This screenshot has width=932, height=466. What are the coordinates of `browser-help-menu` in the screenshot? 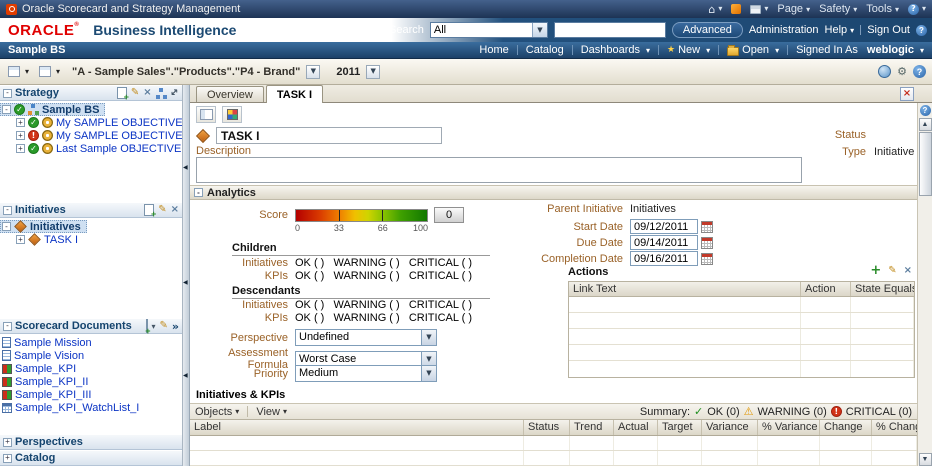 It's located at (916, 9).